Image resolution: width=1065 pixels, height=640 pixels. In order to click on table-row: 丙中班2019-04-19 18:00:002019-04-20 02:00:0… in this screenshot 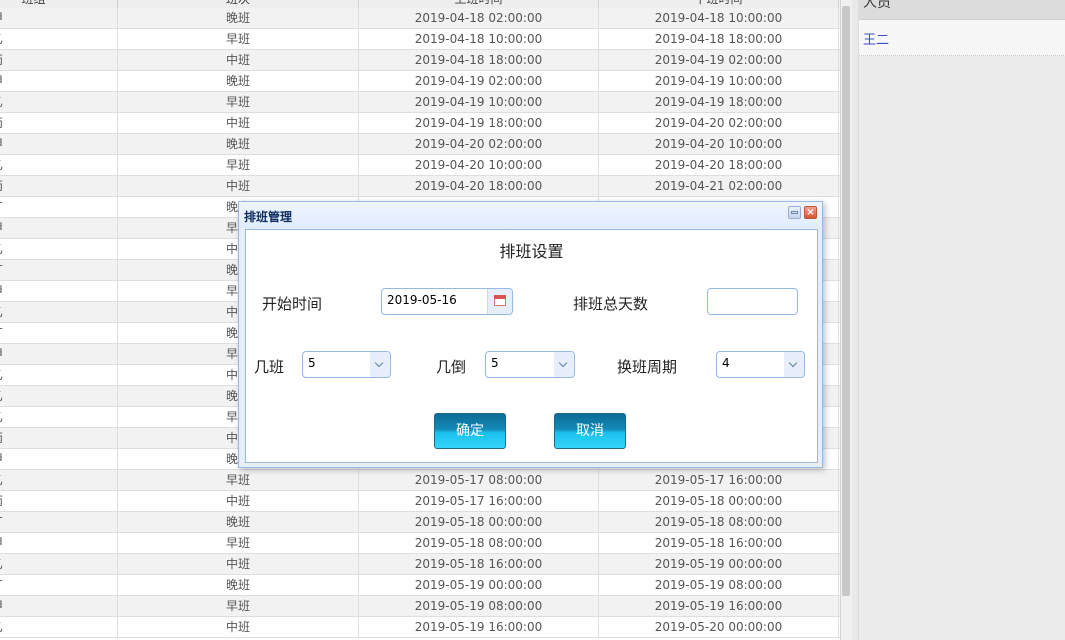, I will do `click(420, 123)`.